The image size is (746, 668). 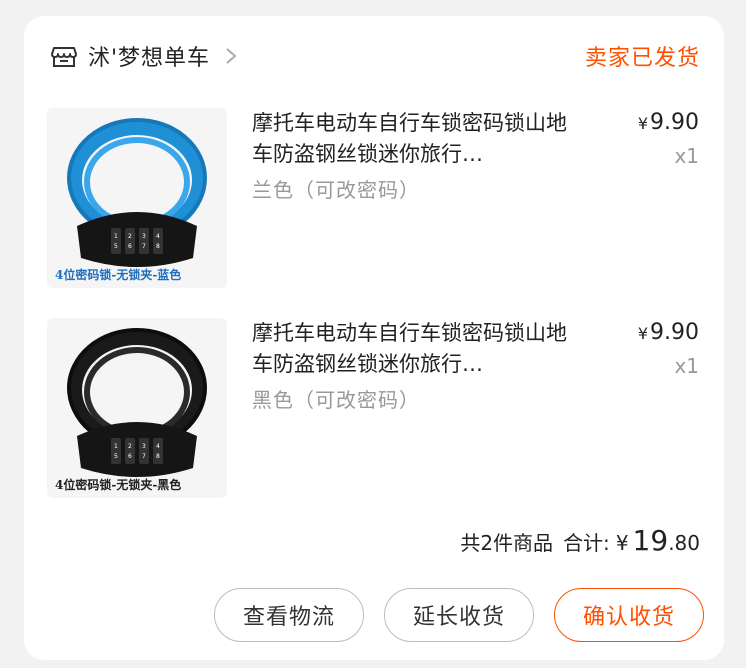 I want to click on order-total: 共2件商品 合计: ¥ 19 .80, so click(x=580, y=540).